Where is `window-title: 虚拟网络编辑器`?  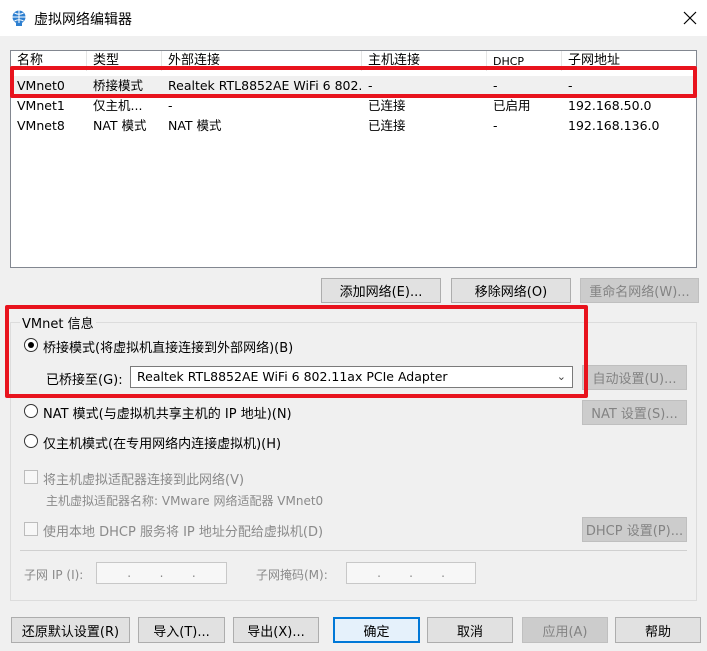
window-title: 虚拟网络编辑器 is located at coordinates (83, 20).